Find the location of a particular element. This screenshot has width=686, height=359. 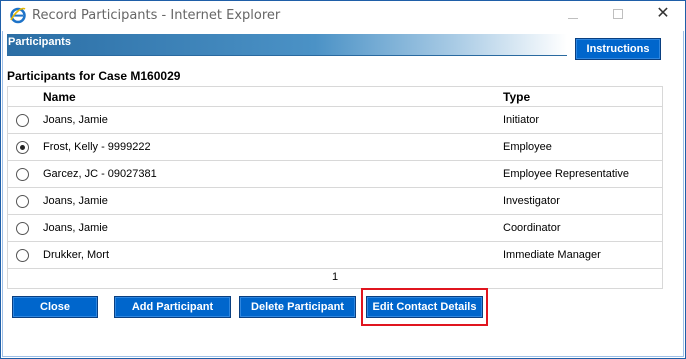

participant-type: Immediate Manager is located at coordinates (552, 255).